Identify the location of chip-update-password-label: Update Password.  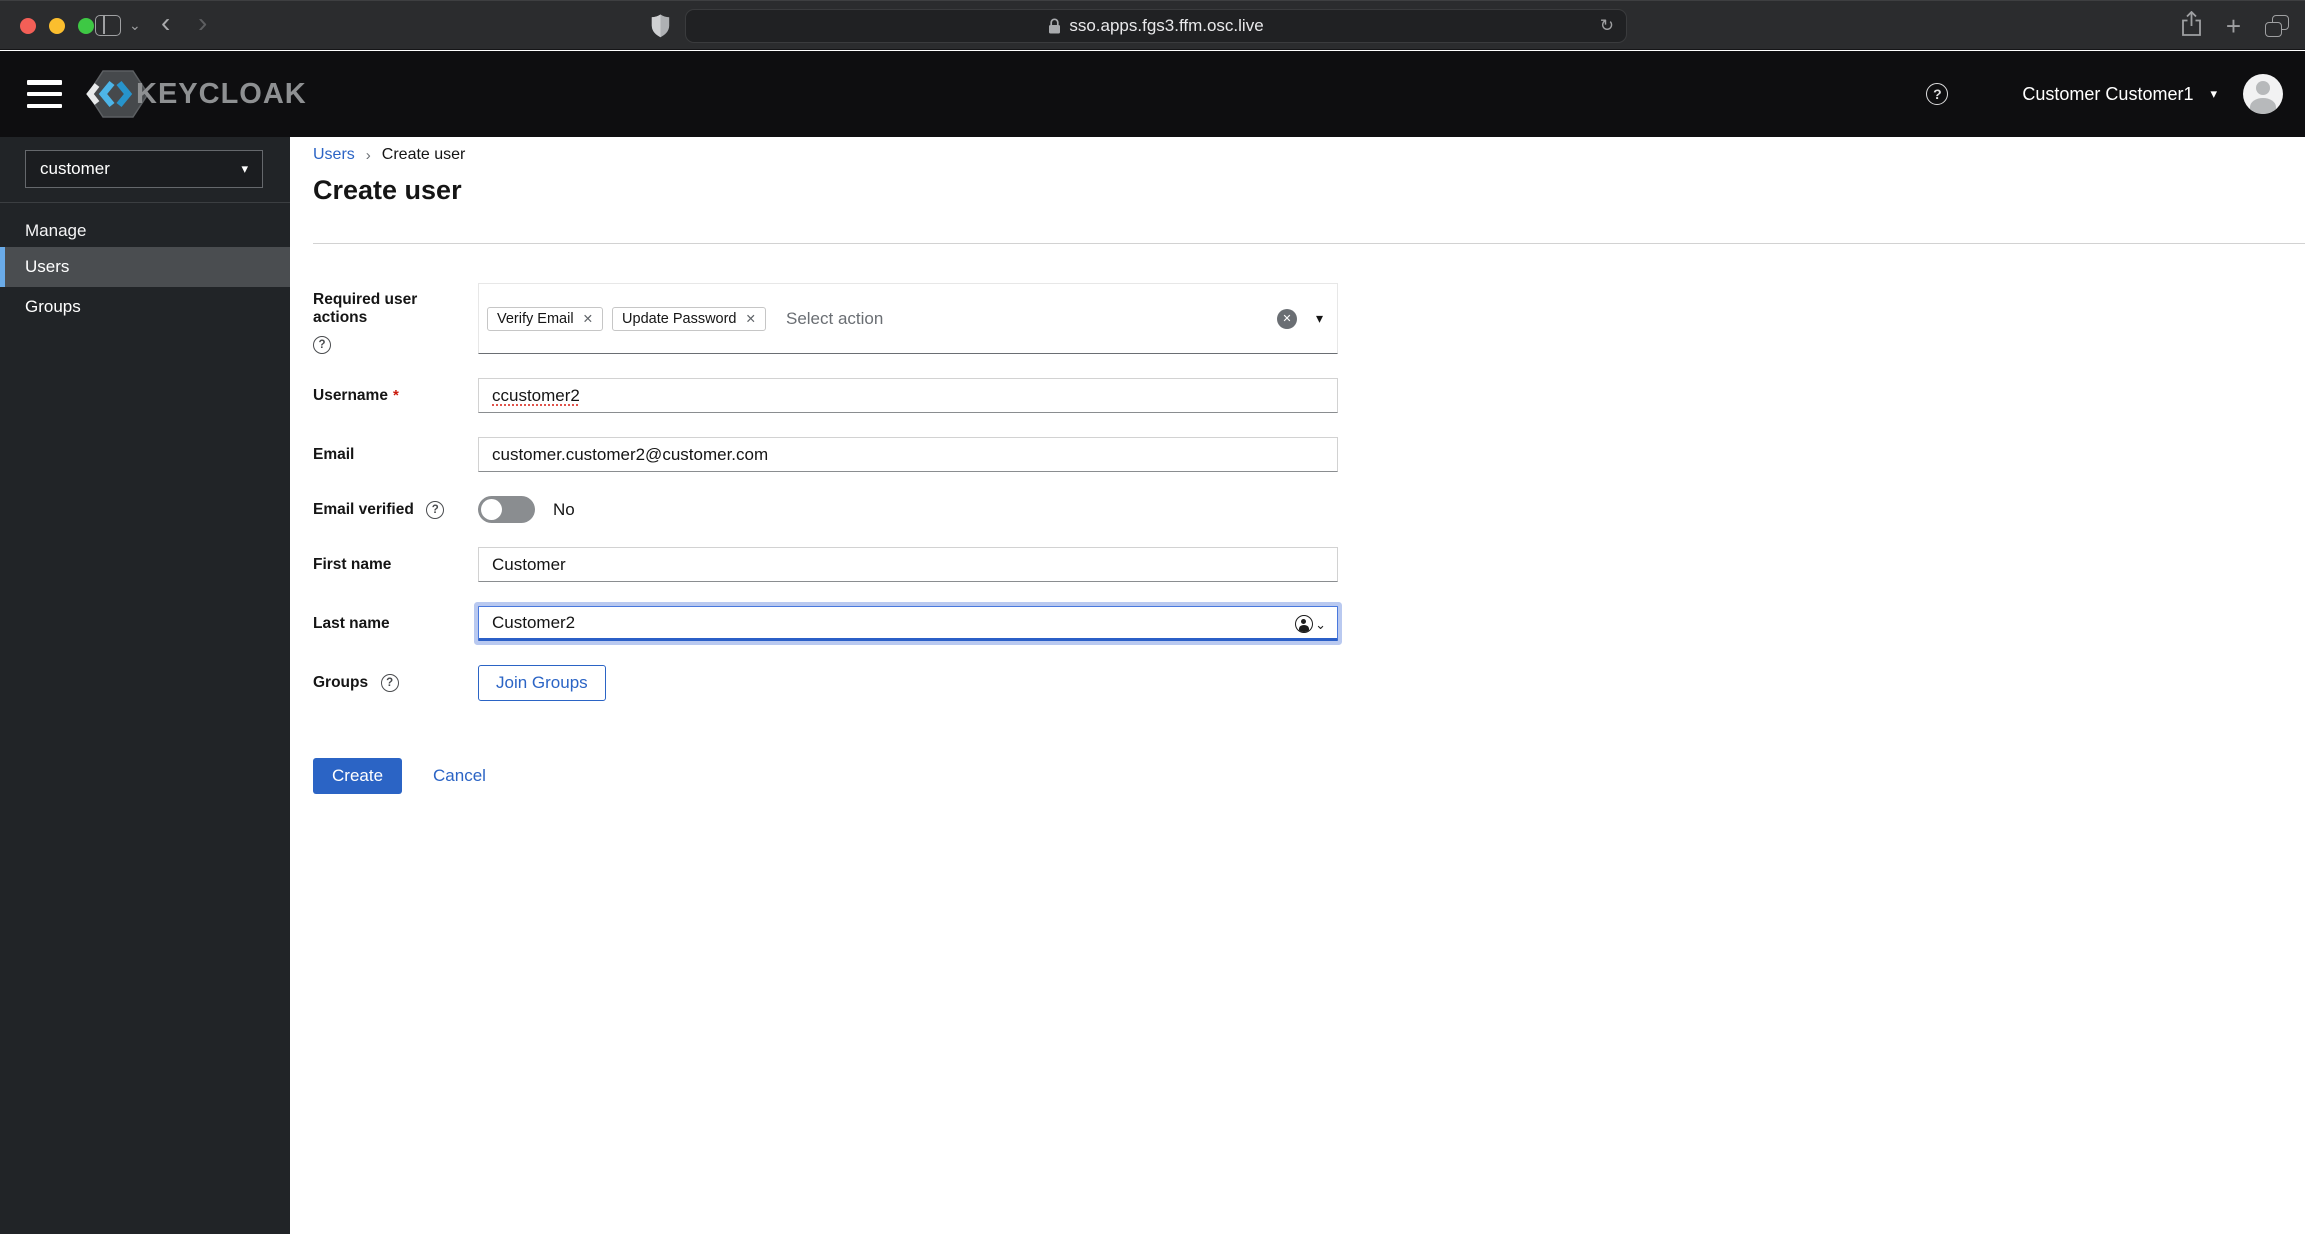
(679, 318).